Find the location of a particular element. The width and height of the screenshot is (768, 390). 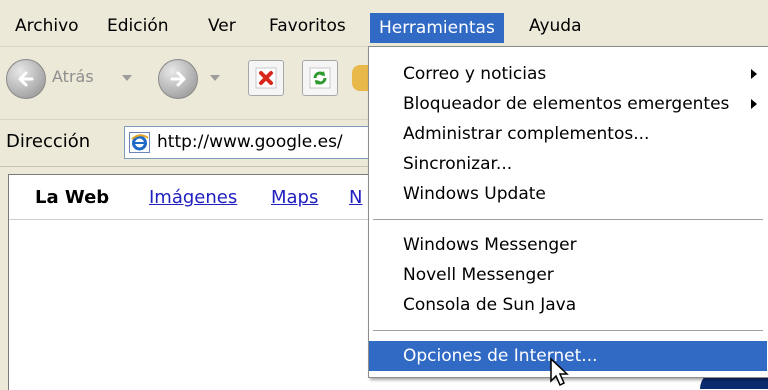

menu-herramientas: Herramientas is located at coordinates (437, 28).